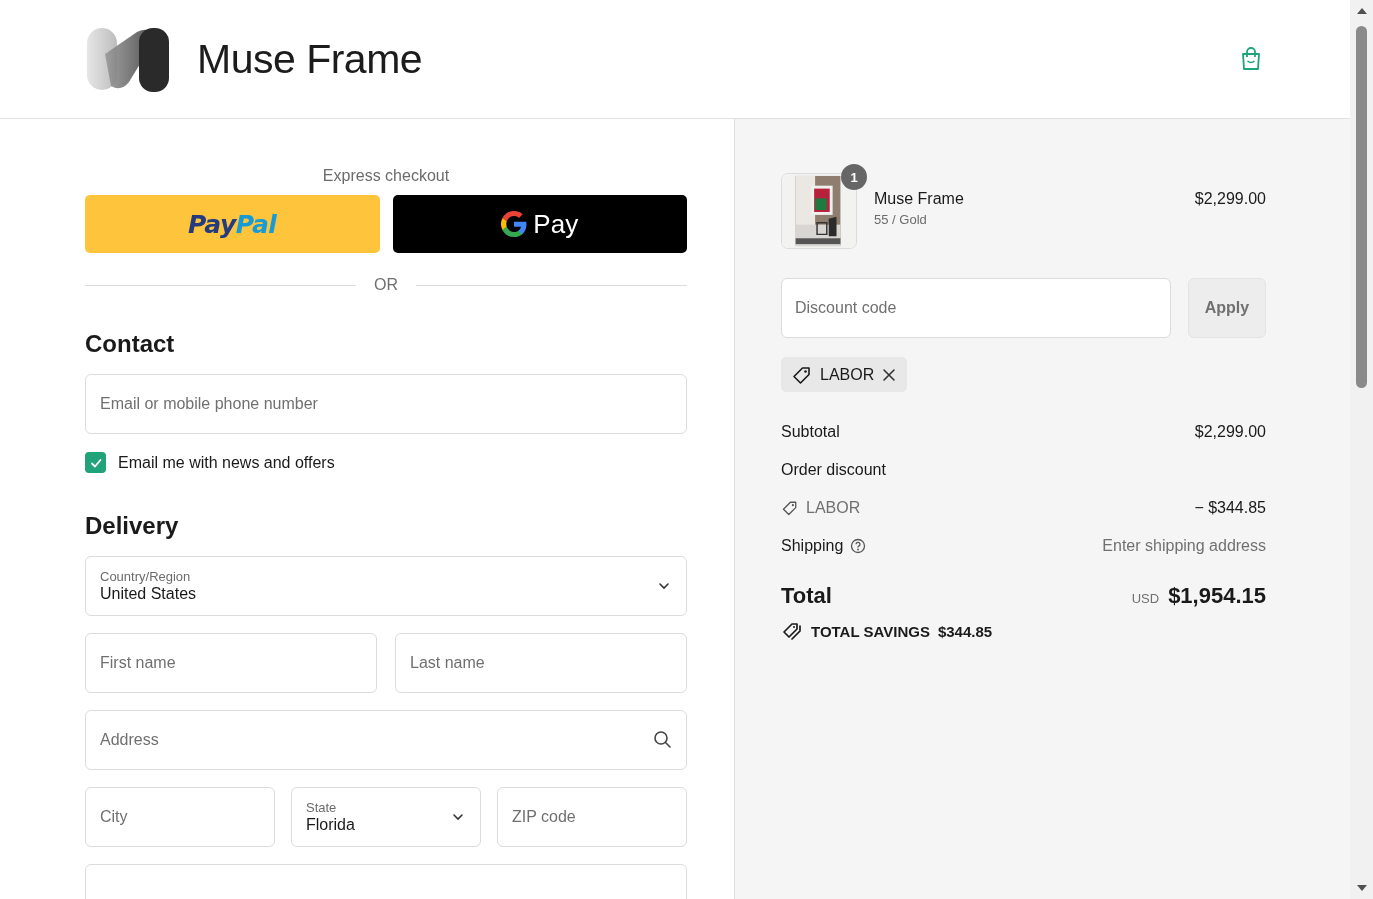 The height and width of the screenshot is (899, 1373). What do you see at coordinates (95, 462) in the screenshot?
I see `checkbox` at bounding box center [95, 462].